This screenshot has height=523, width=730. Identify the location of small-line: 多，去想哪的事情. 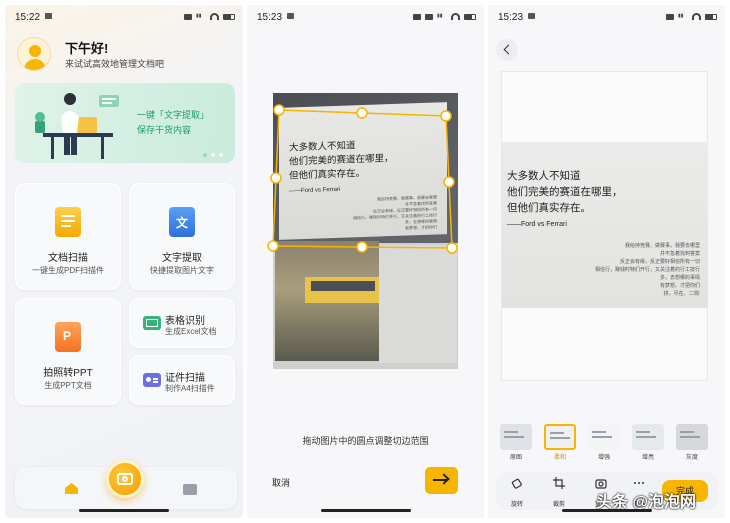
(679, 278).